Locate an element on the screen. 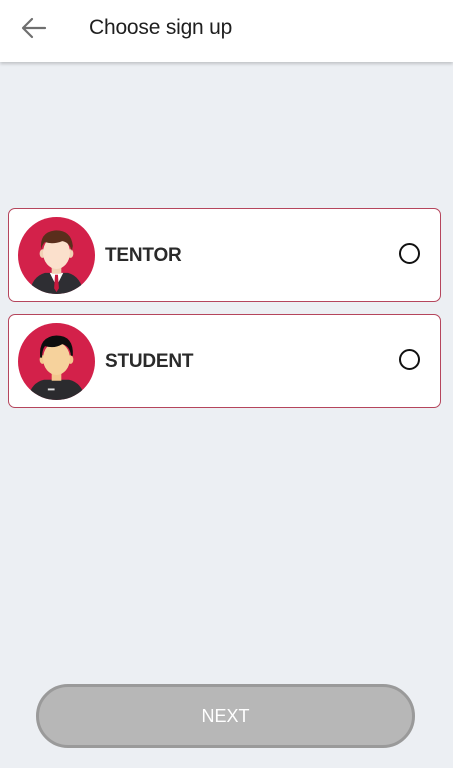 The image size is (453, 768). option-card-tentor: TENTOR is located at coordinates (224, 255).